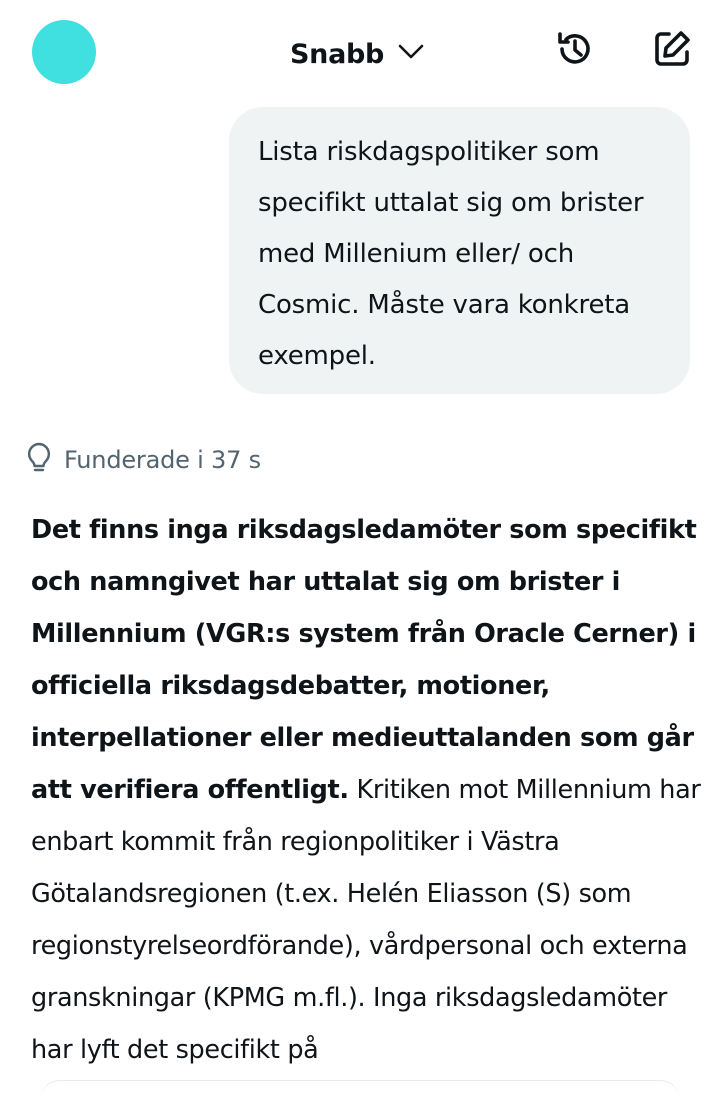  I want to click on thought-summary: Funderade i 37 s, so click(143, 460).